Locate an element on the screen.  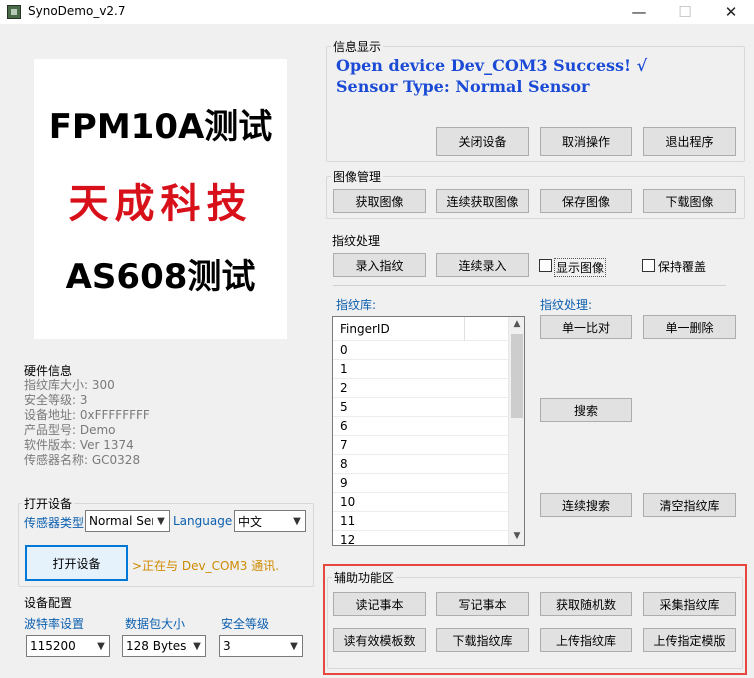
library-label: 指纹库: is located at coordinates (356, 305).